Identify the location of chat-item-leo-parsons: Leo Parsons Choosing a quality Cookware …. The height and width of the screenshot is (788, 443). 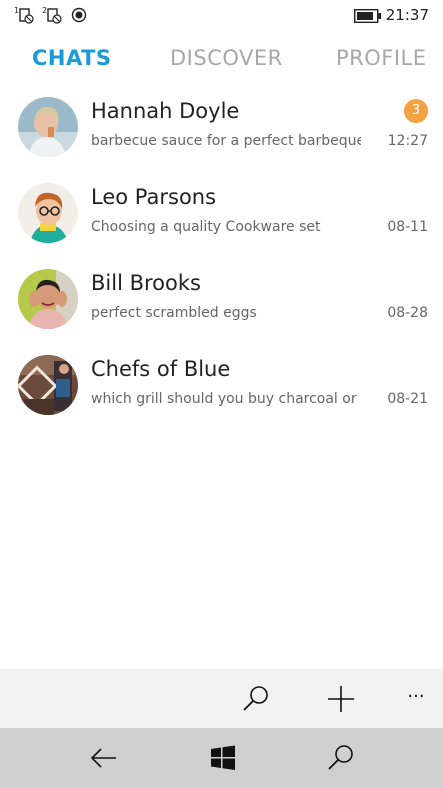
(221, 222).